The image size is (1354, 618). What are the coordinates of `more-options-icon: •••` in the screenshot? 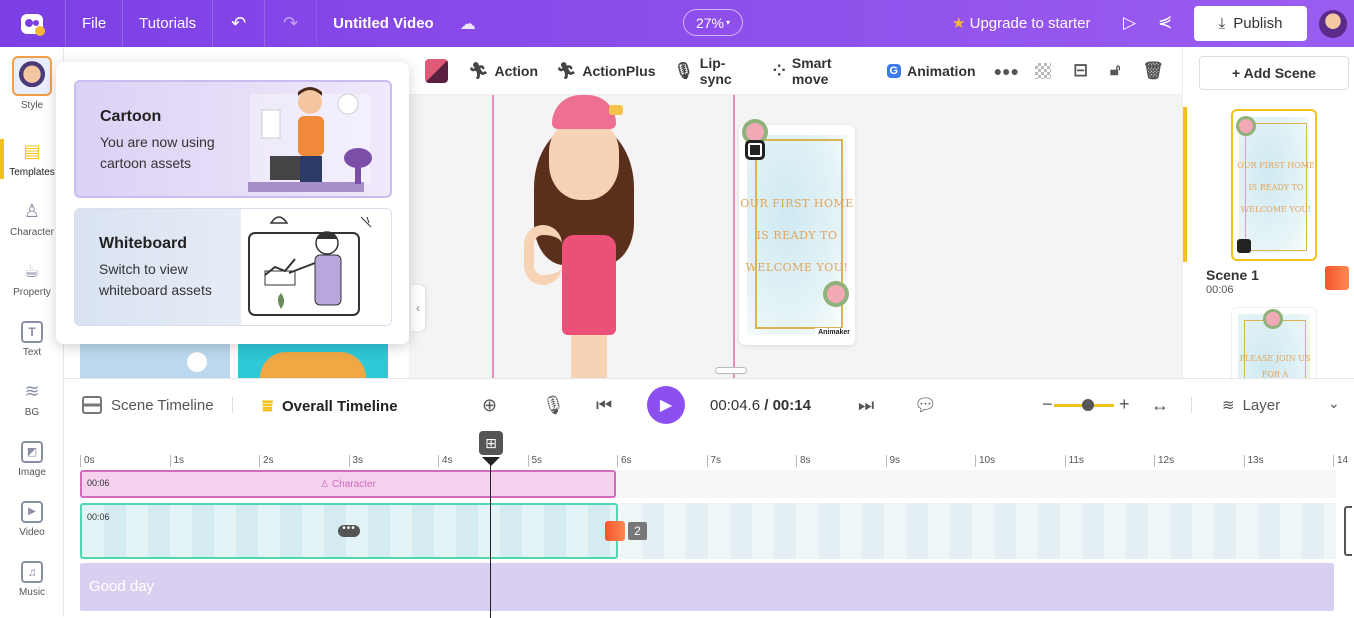 It's located at (349, 530).